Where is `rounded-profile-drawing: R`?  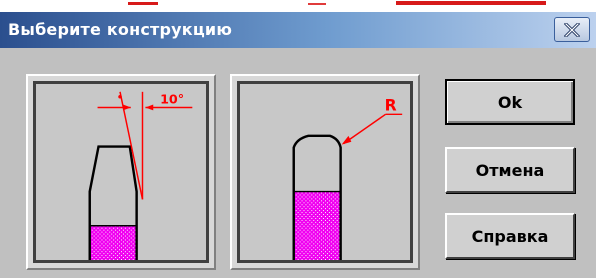 rounded-profile-drawing: R is located at coordinates (347, 177).